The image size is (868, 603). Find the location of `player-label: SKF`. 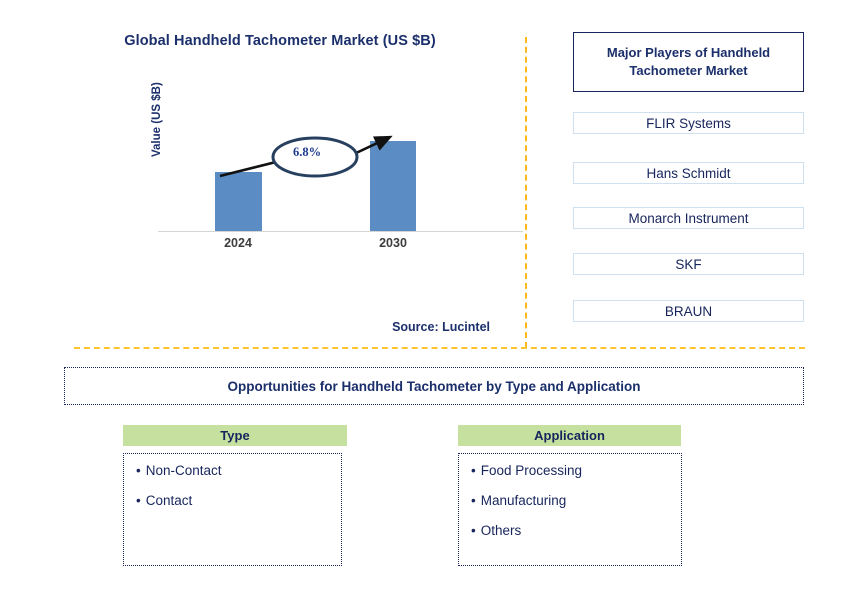

player-label: SKF is located at coordinates (688, 264).